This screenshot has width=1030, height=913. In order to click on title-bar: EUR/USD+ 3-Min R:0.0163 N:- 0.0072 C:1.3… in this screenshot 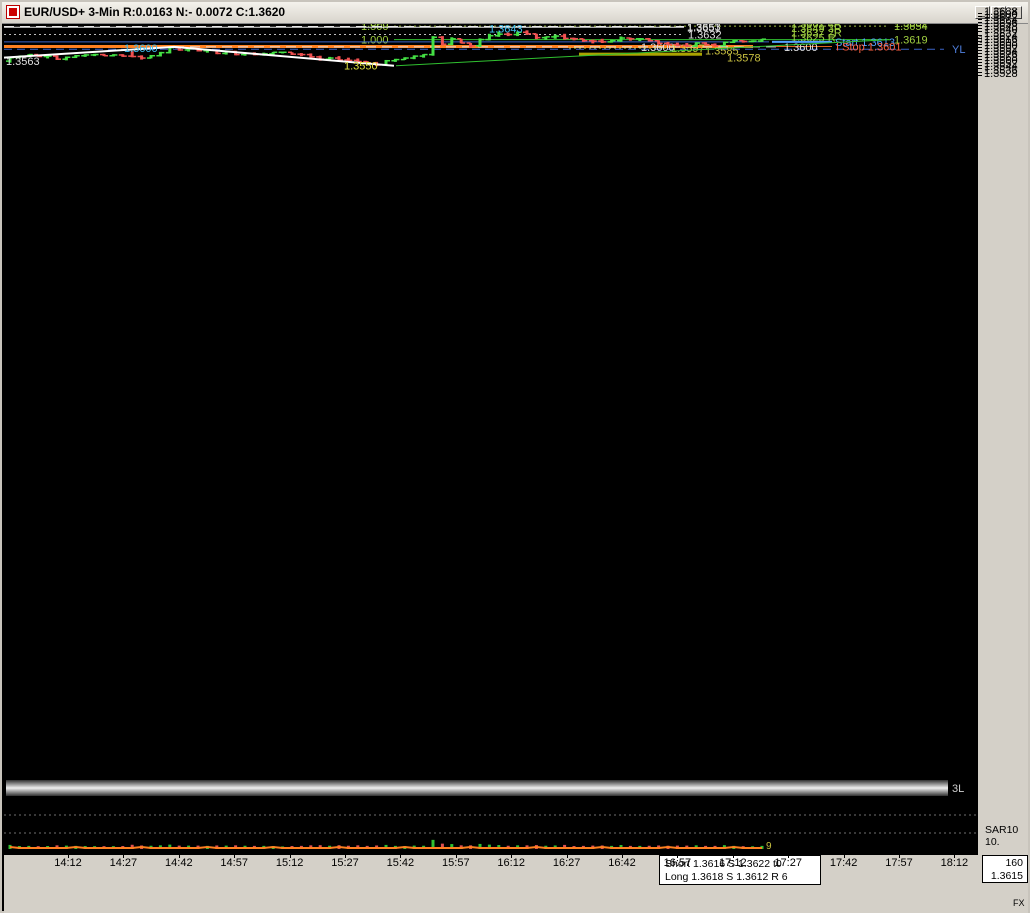, I will do `click(515, 13)`.